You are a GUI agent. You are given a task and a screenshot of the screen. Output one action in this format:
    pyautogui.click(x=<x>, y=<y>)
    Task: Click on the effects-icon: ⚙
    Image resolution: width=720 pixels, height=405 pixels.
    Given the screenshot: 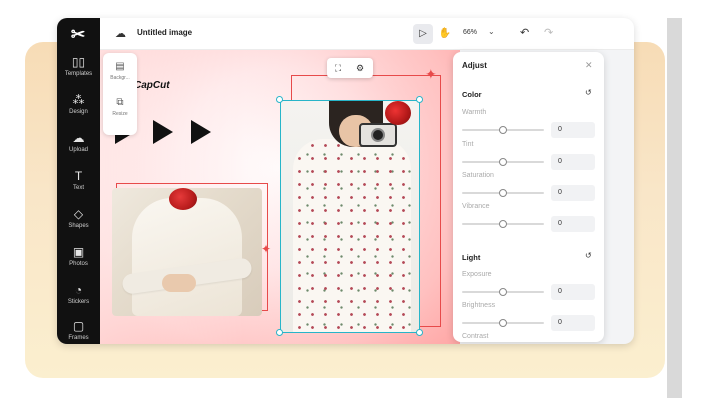 What is the action you would take?
    pyautogui.click(x=360, y=68)
    